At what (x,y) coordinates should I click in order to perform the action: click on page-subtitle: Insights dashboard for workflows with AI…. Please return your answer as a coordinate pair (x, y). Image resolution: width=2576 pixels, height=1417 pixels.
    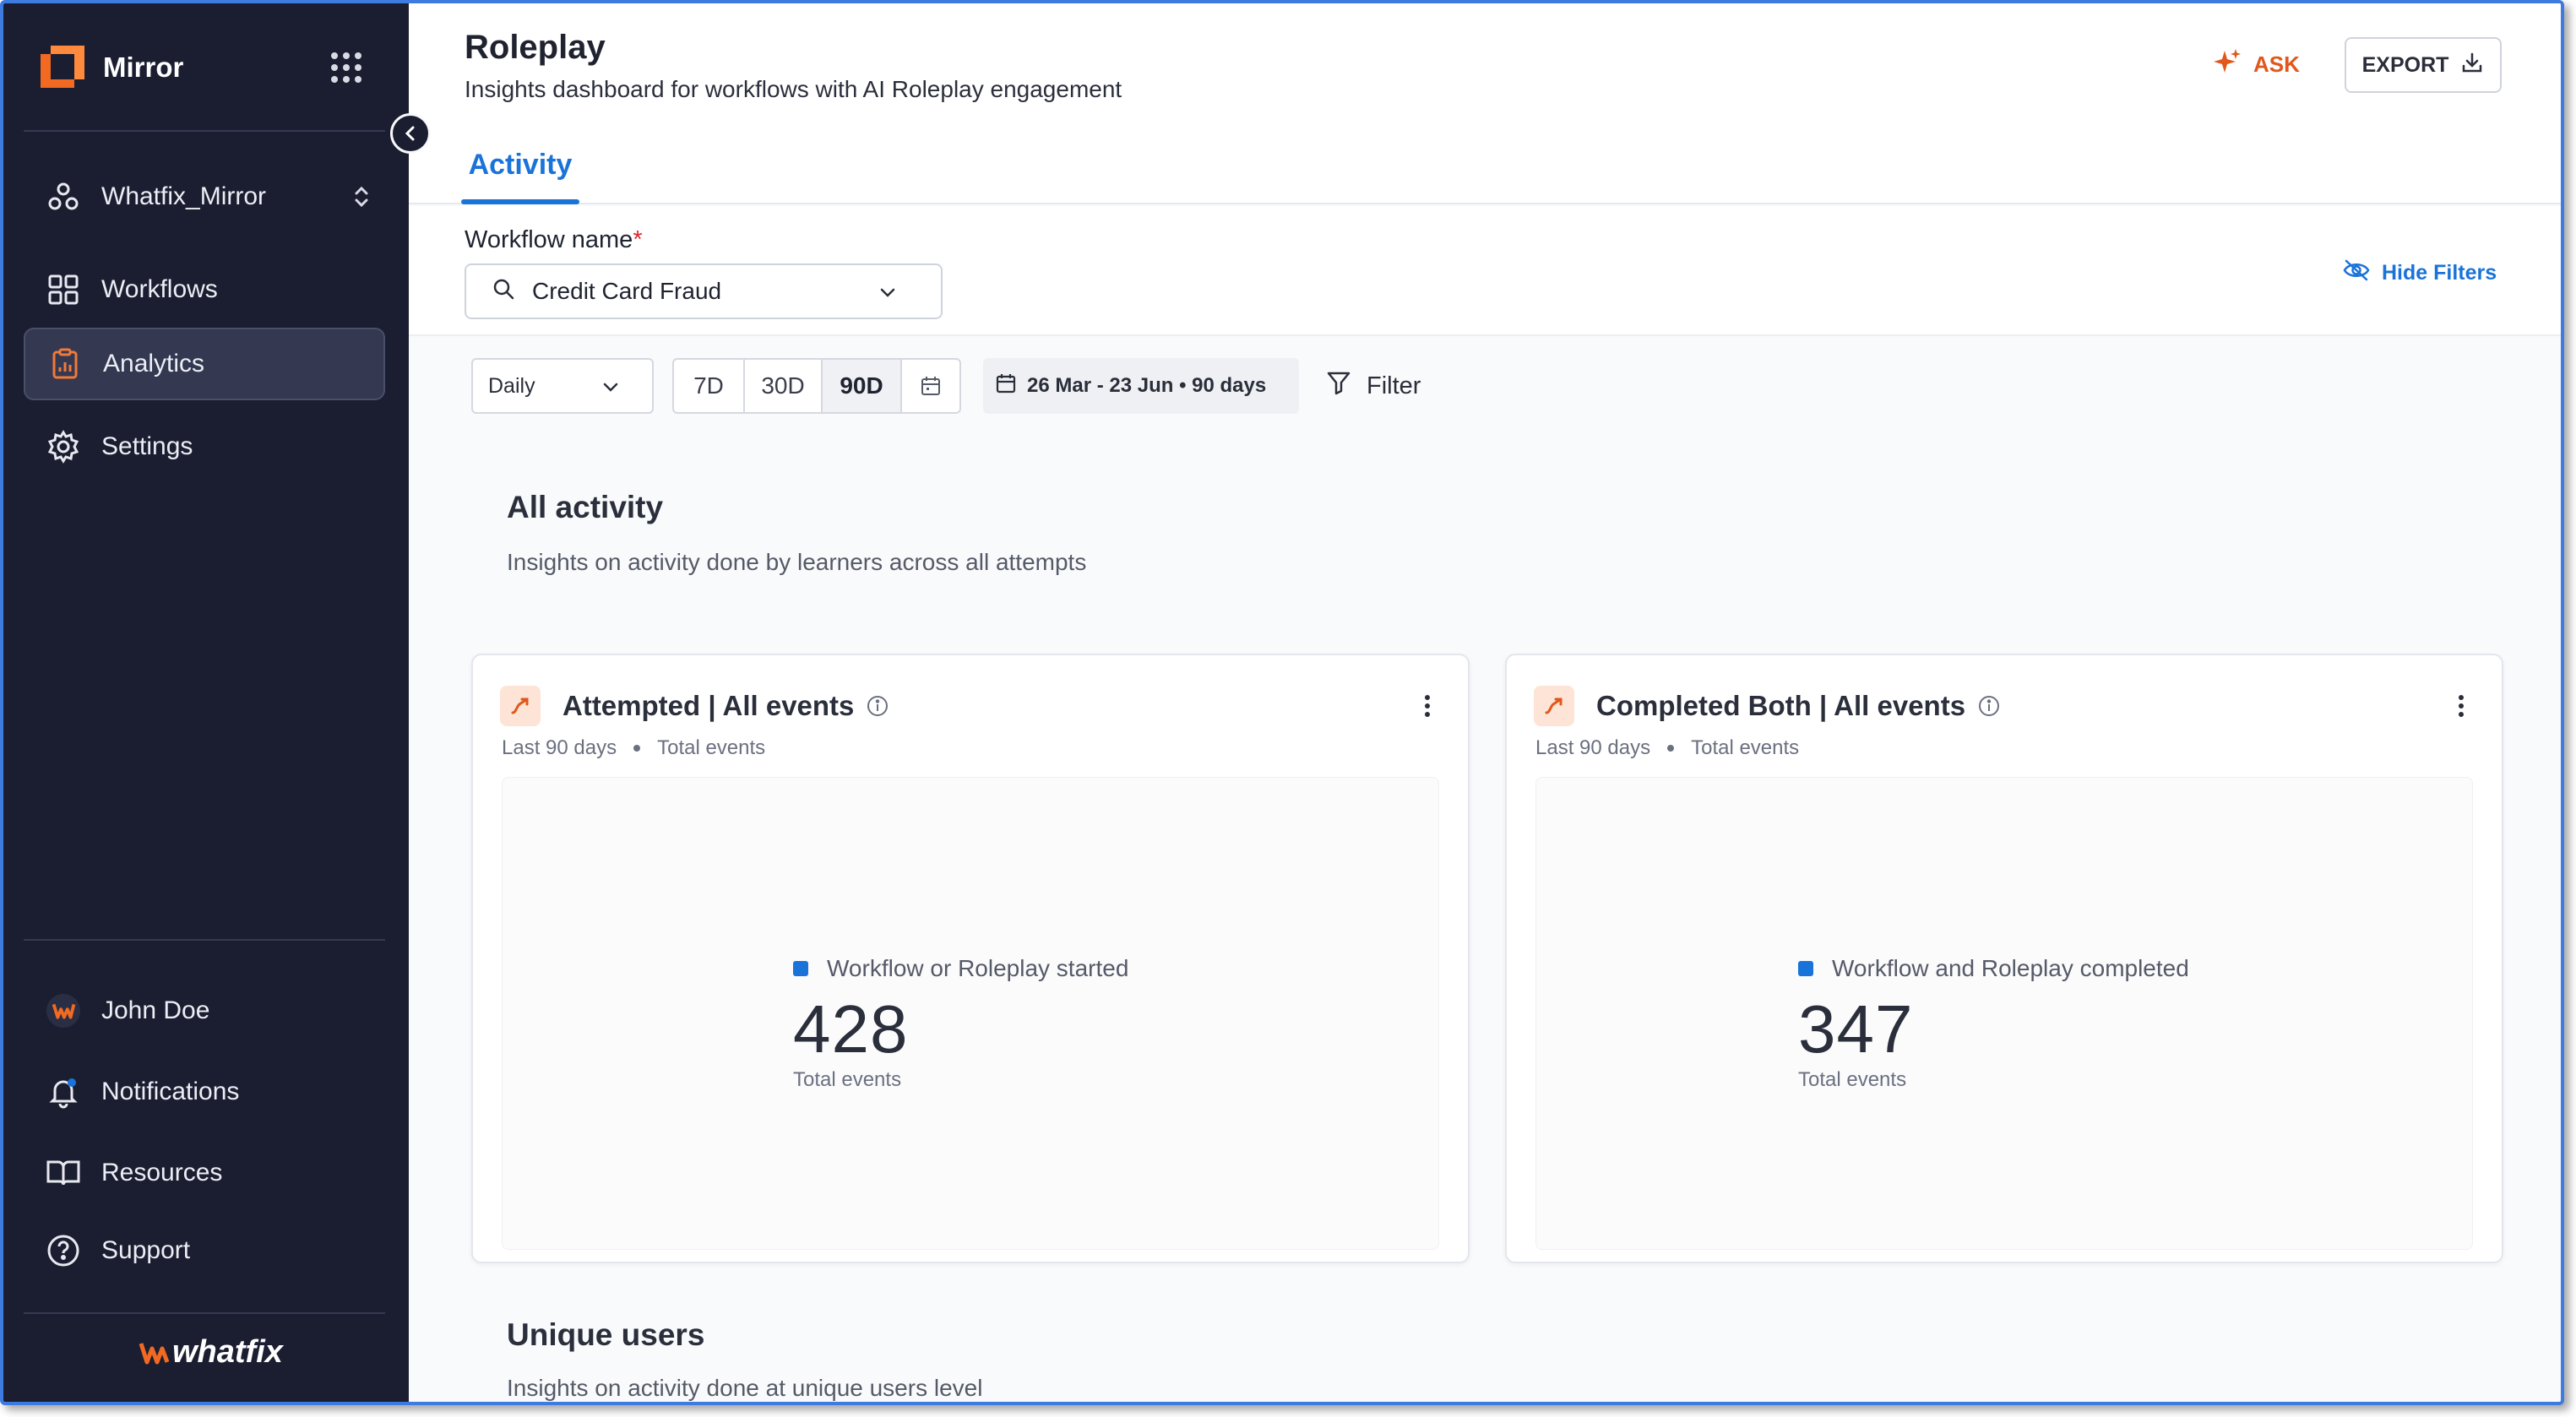
    Looking at the image, I should click on (793, 89).